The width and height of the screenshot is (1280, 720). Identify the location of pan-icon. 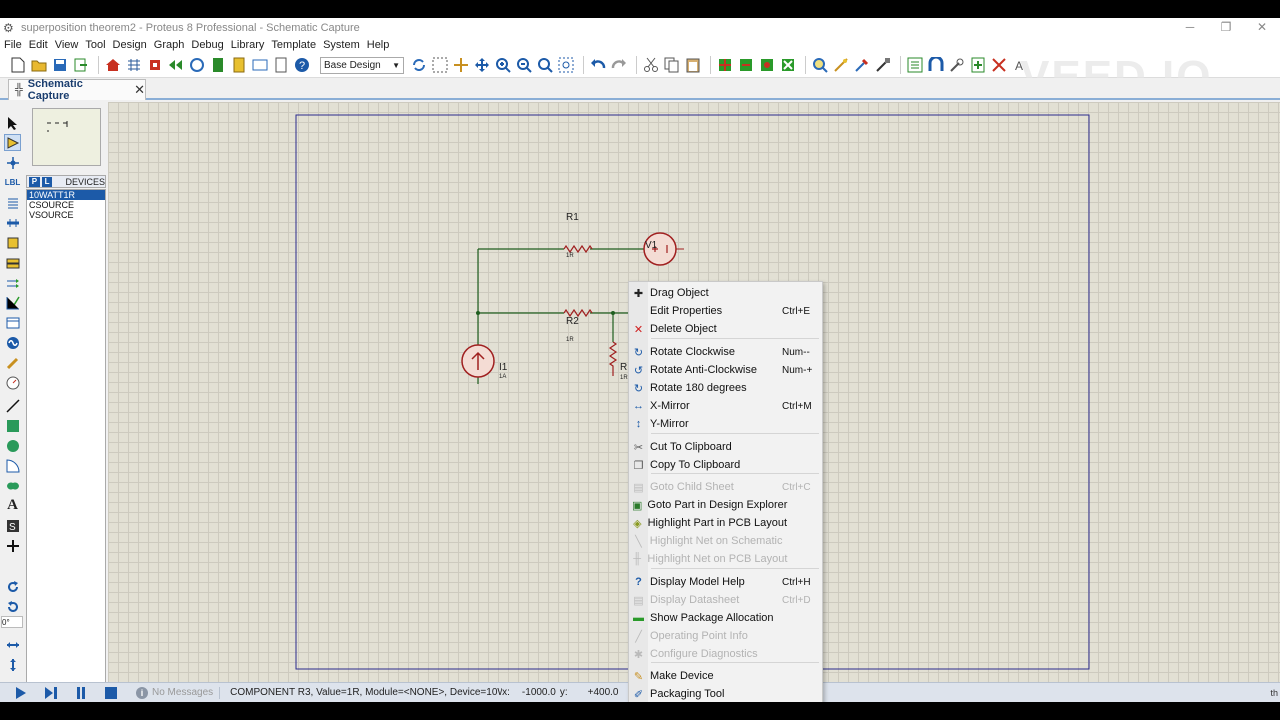
(482, 65).